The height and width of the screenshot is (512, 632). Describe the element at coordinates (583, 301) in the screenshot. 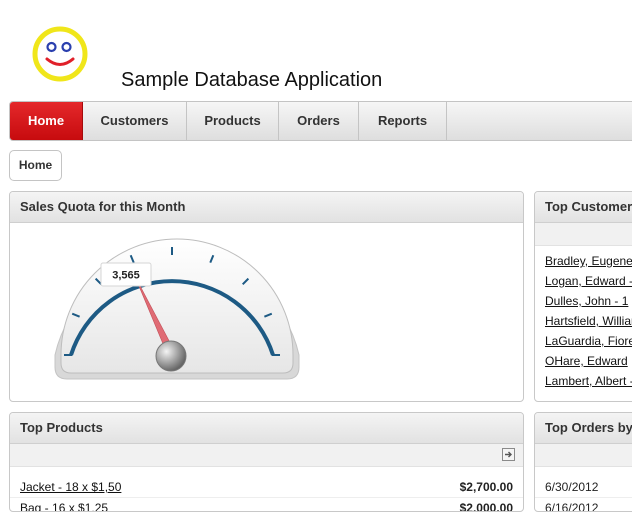

I see `customer-link: Dulles, John - 1` at that location.